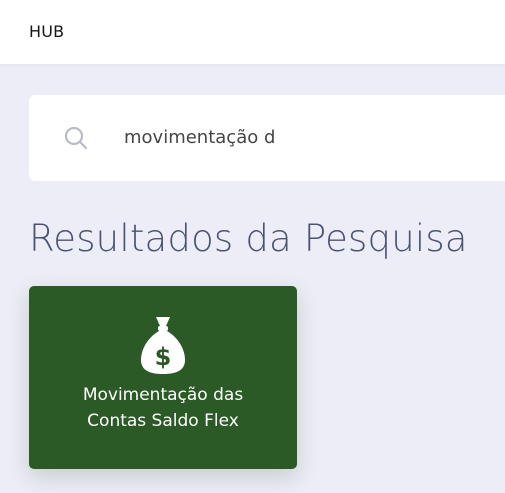  What do you see at coordinates (304, 137) in the screenshot?
I see `search-input` at bounding box center [304, 137].